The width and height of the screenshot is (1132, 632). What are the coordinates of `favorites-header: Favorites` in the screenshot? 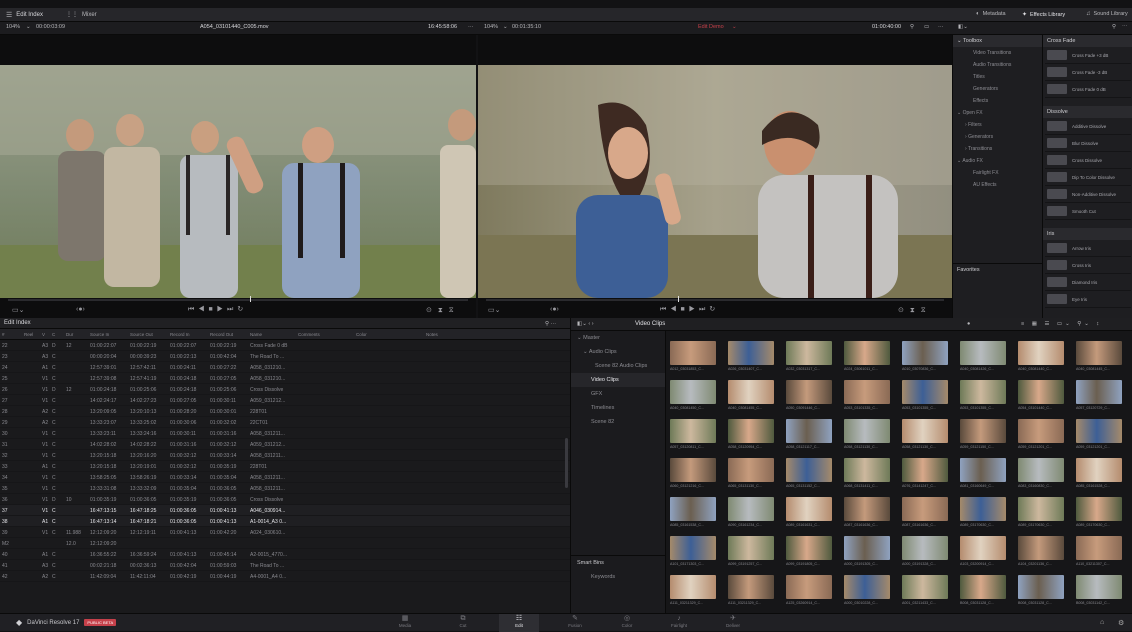 It's located at (997, 269).